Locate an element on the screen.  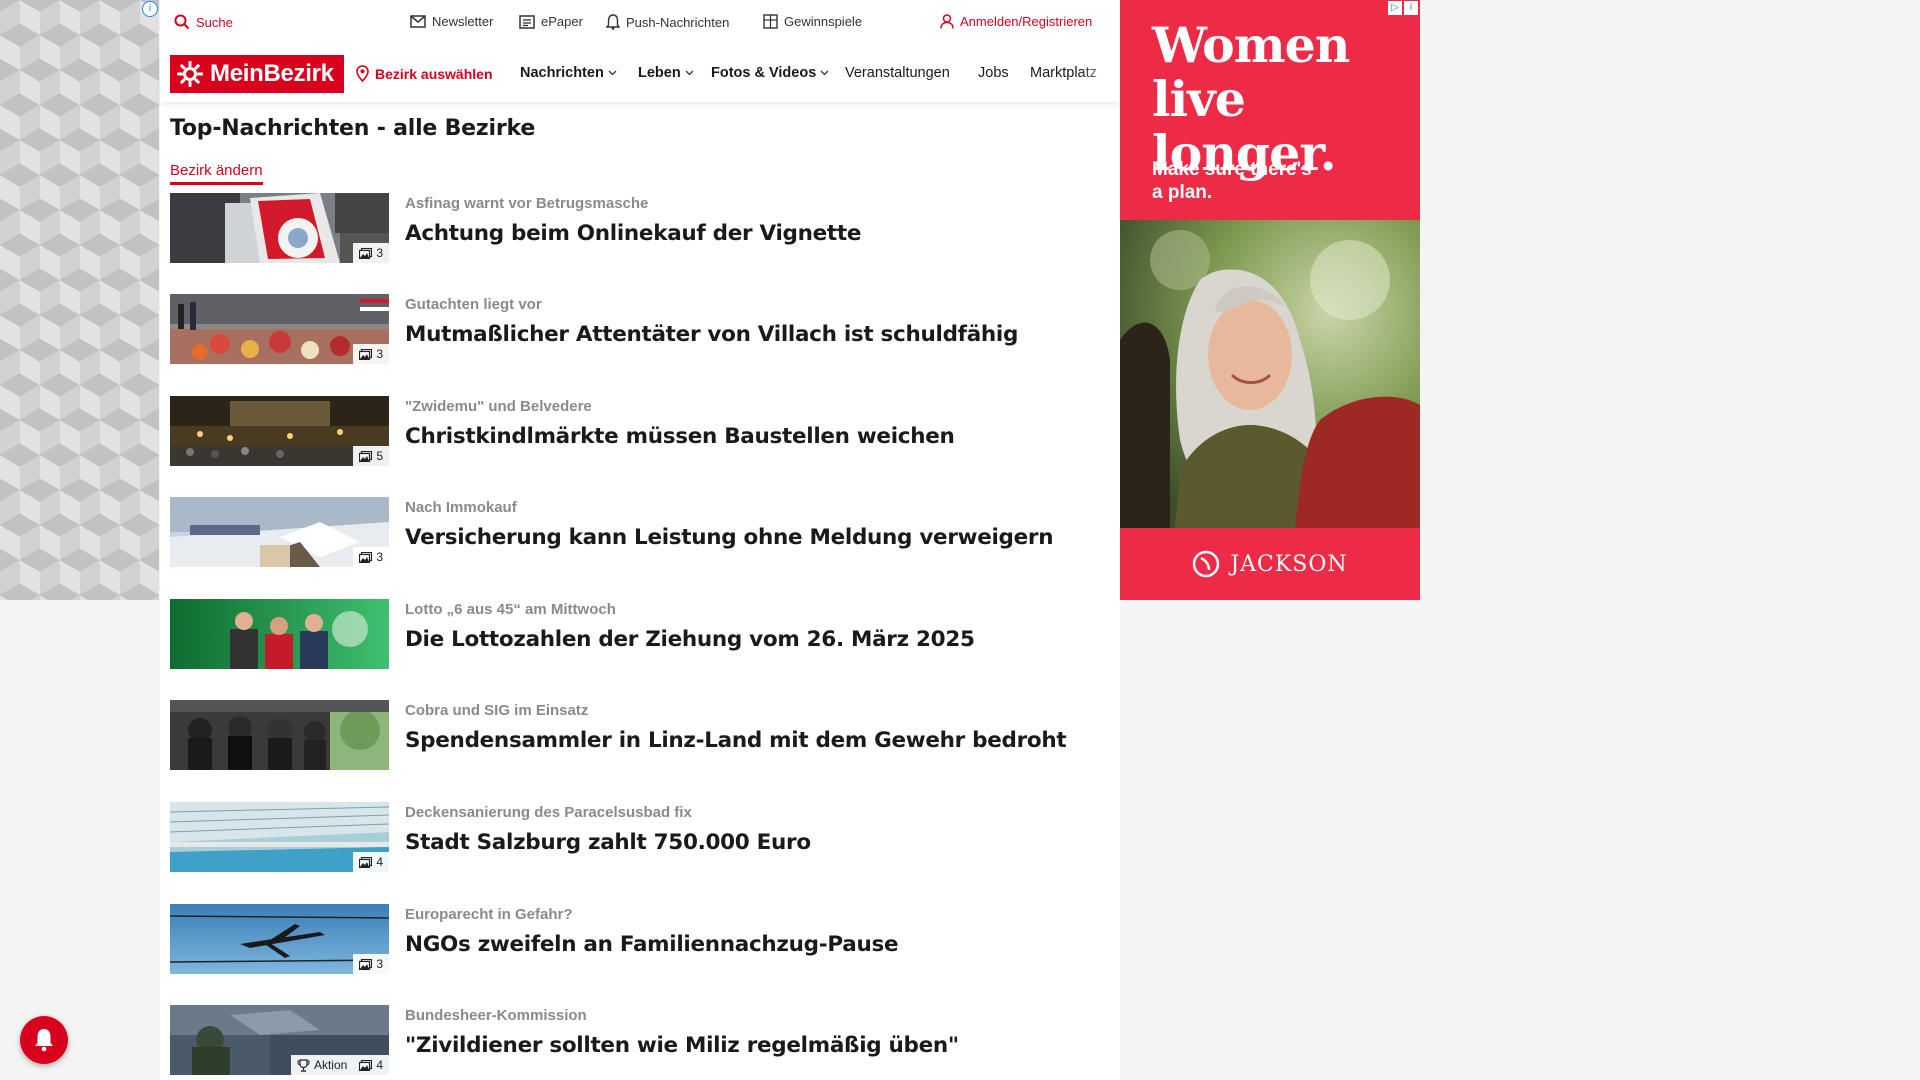
newspaper-icon is located at coordinates (527, 21).